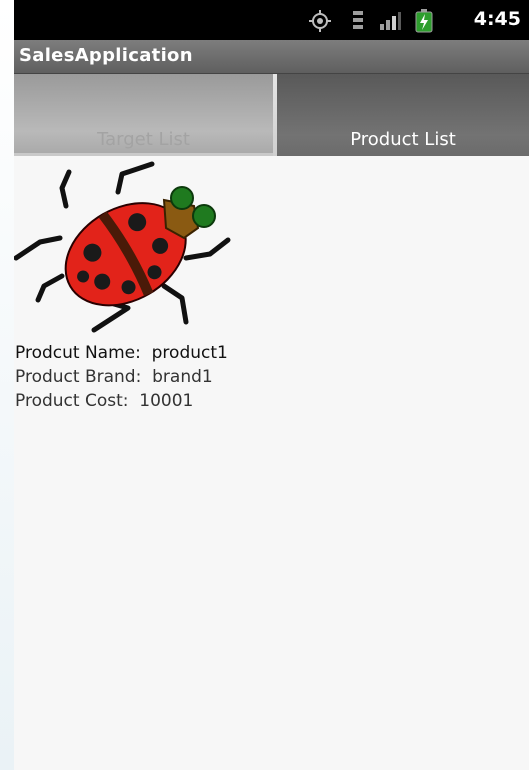  Describe the element at coordinates (424, 21) in the screenshot. I see `battery-charging-icon` at that location.